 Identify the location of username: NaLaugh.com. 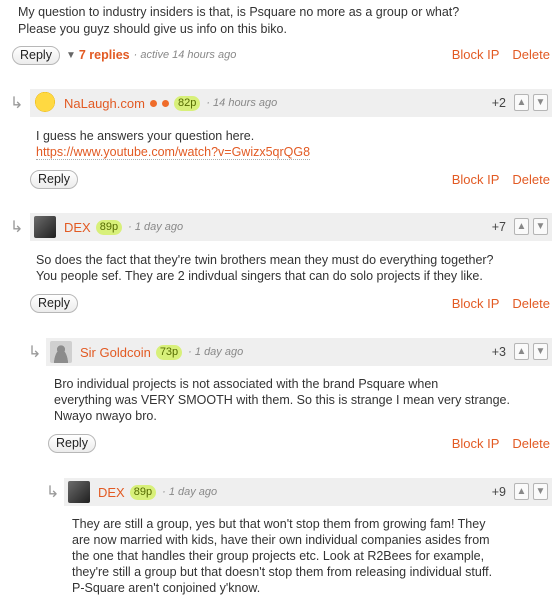
(104, 103).